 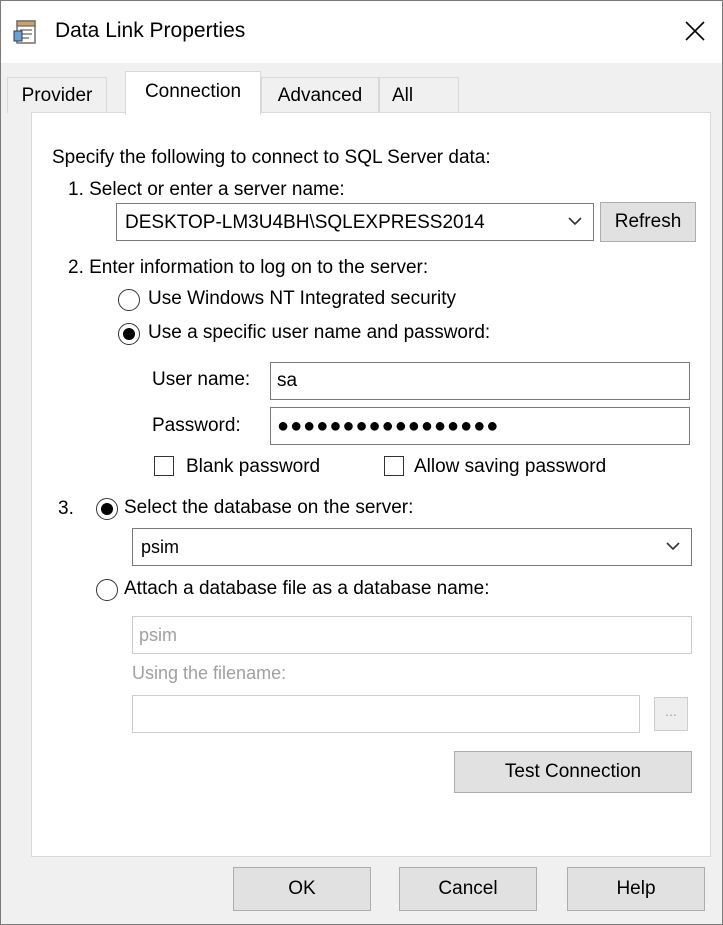 What do you see at coordinates (320, 95) in the screenshot?
I see `tab-advanced: Advanced` at bounding box center [320, 95].